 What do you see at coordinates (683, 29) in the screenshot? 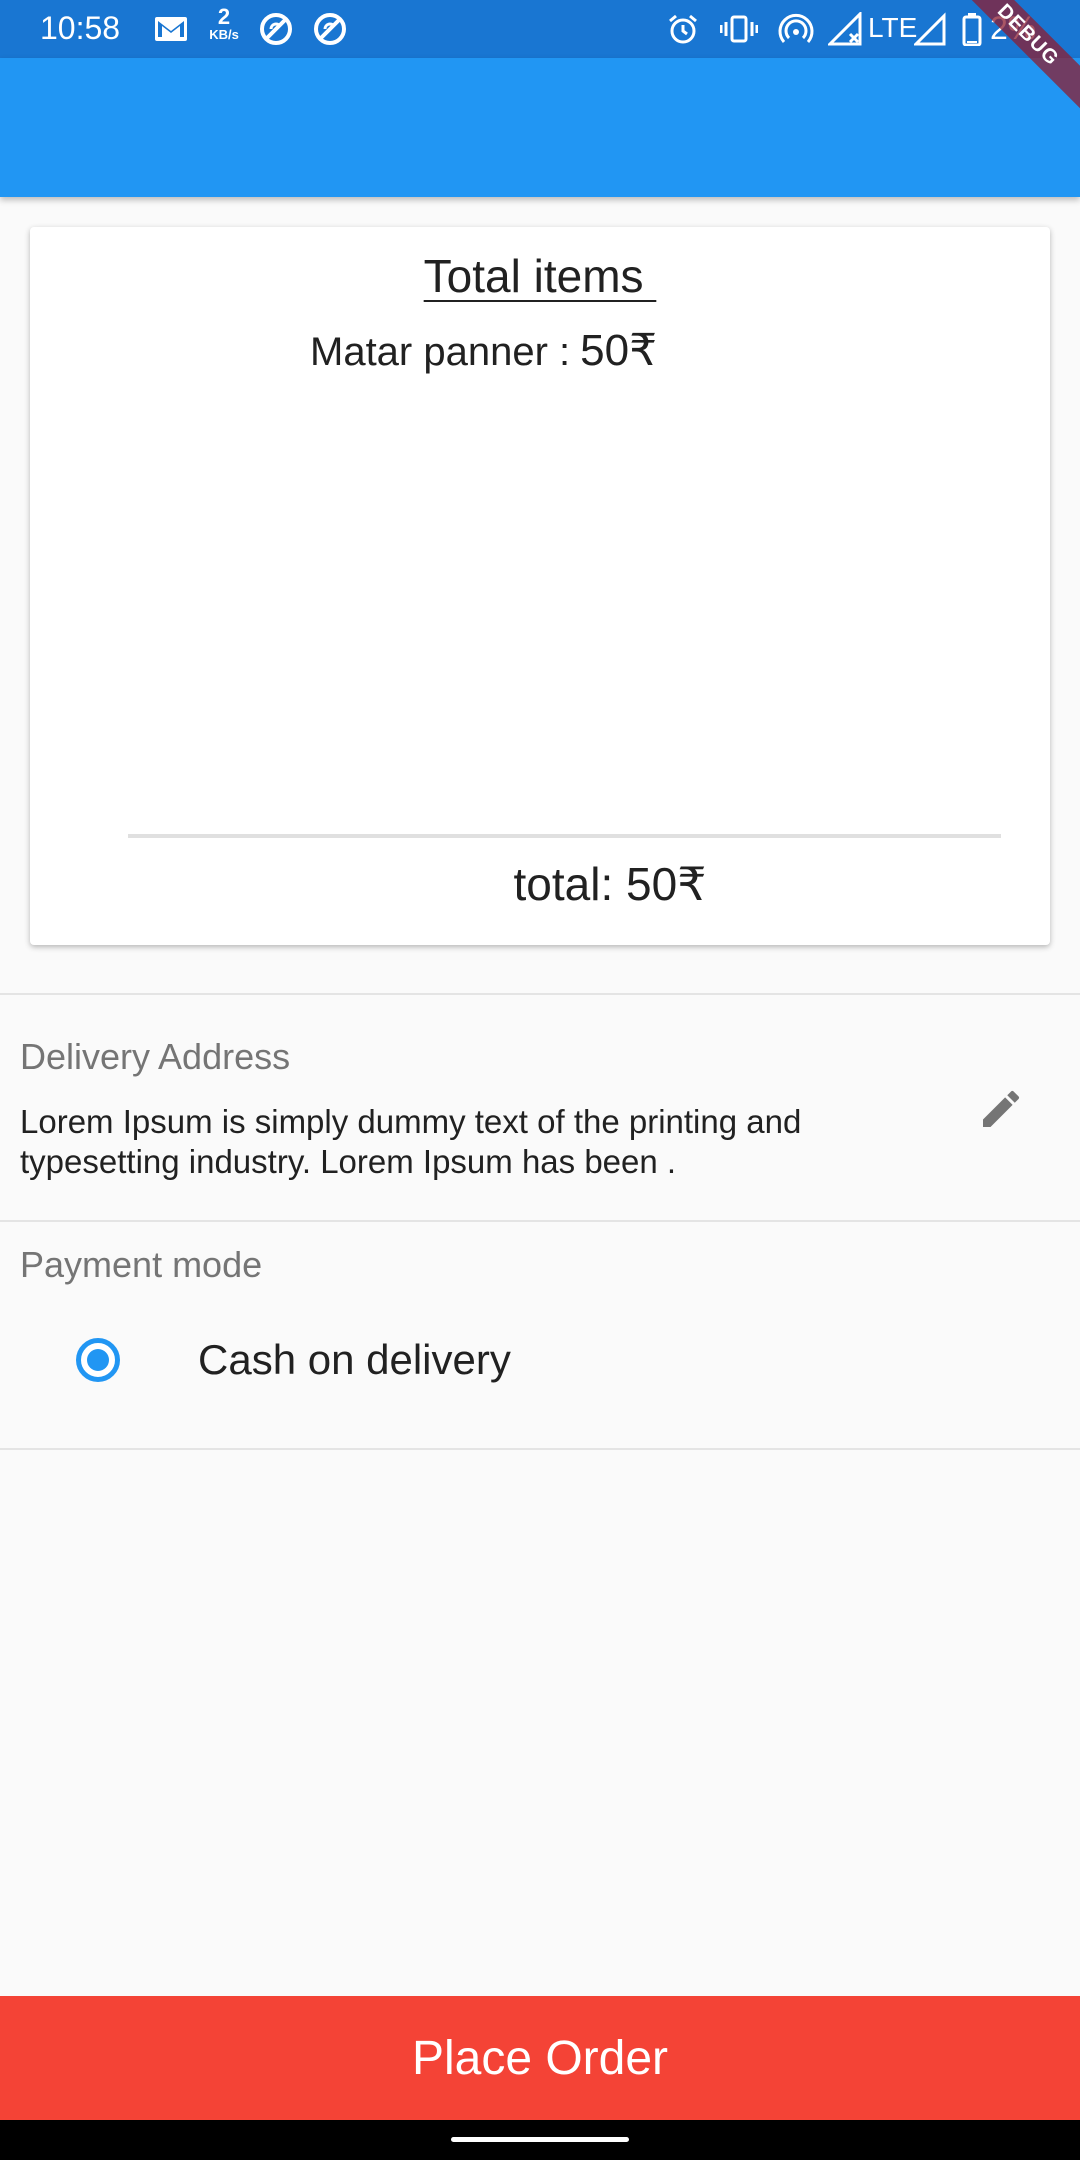
I see `alarm-icon` at bounding box center [683, 29].